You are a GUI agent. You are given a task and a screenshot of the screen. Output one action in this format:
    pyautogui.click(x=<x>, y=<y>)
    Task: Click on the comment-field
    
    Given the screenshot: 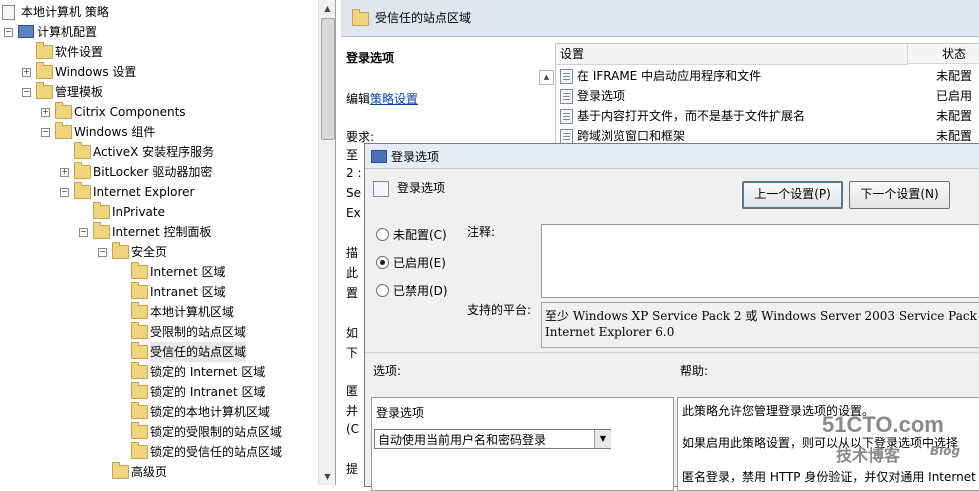 What is the action you would take?
    pyautogui.click(x=760, y=261)
    